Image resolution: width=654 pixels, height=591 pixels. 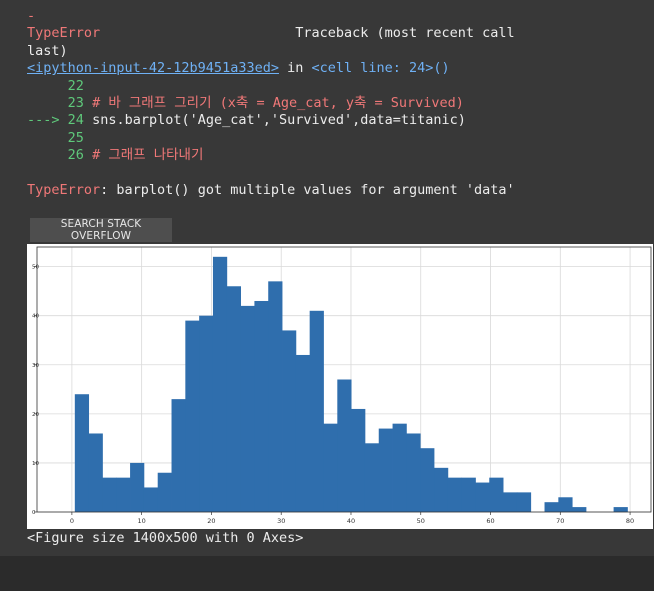 What do you see at coordinates (153, 68) in the screenshot?
I see `ipython-input-link: <ipython-input-42-12b9451a33ed>` at bounding box center [153, 68].